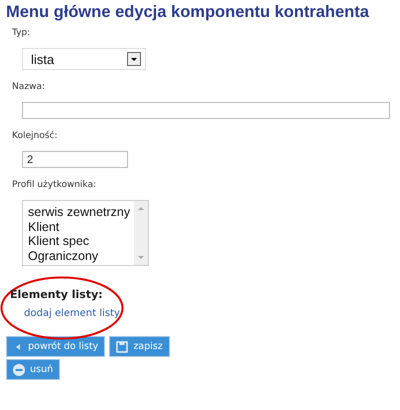 This screenshot has width=400, height=410. What do you see at coordinates (75, 159) in the screenshot?
I see `text-input: 2` at bounding box center [75, 159].